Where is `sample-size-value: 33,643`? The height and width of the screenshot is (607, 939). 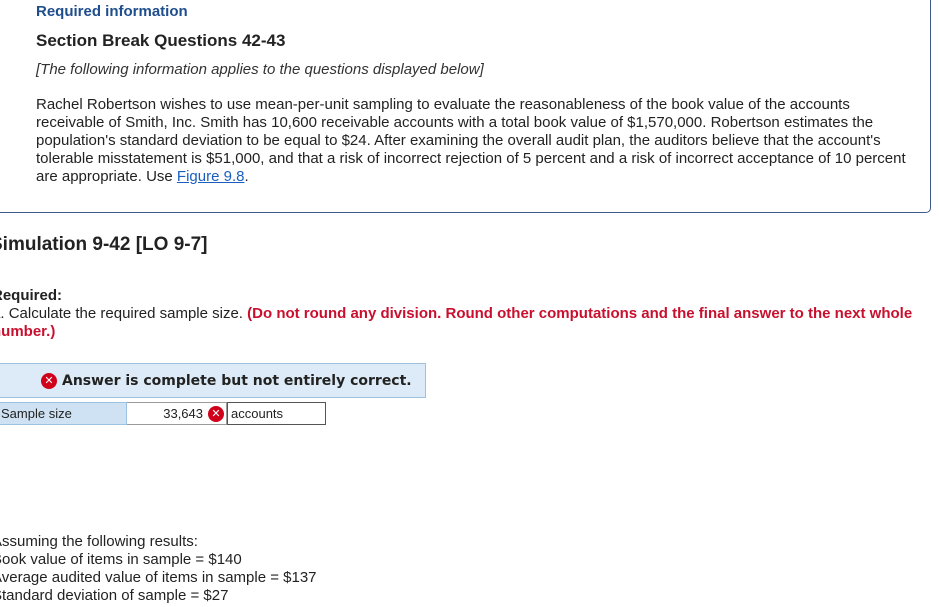
sample-size-value: 33,643 is located at coordinates (183, 413).